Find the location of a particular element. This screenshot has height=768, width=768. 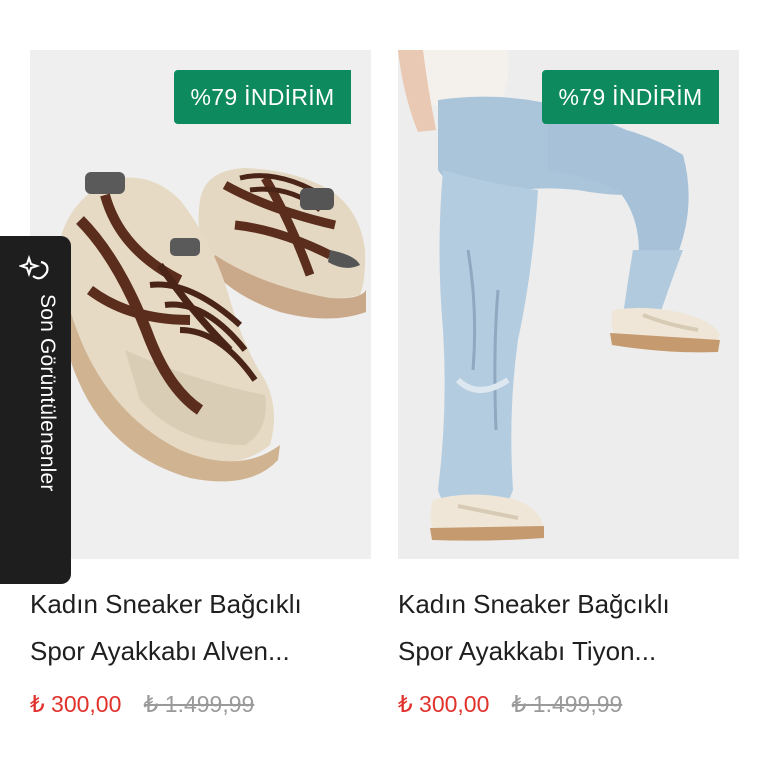

recently-viewed-label: Son Görüntülenenler is located at coordinates (47, 393).